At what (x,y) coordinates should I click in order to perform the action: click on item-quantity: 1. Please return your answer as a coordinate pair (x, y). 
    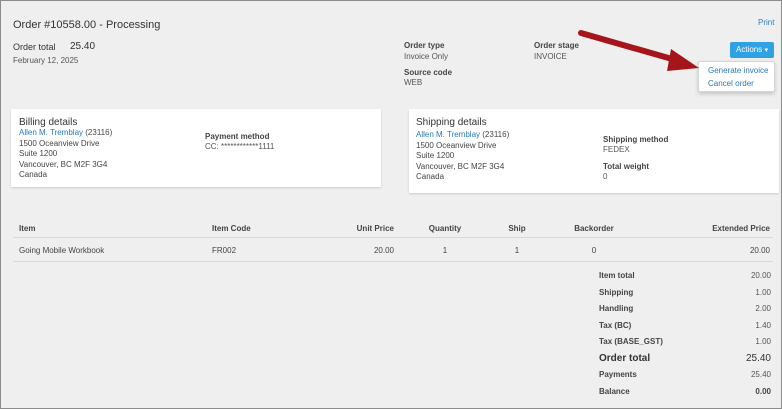
    Looking at the image, I should click on (445, 250).